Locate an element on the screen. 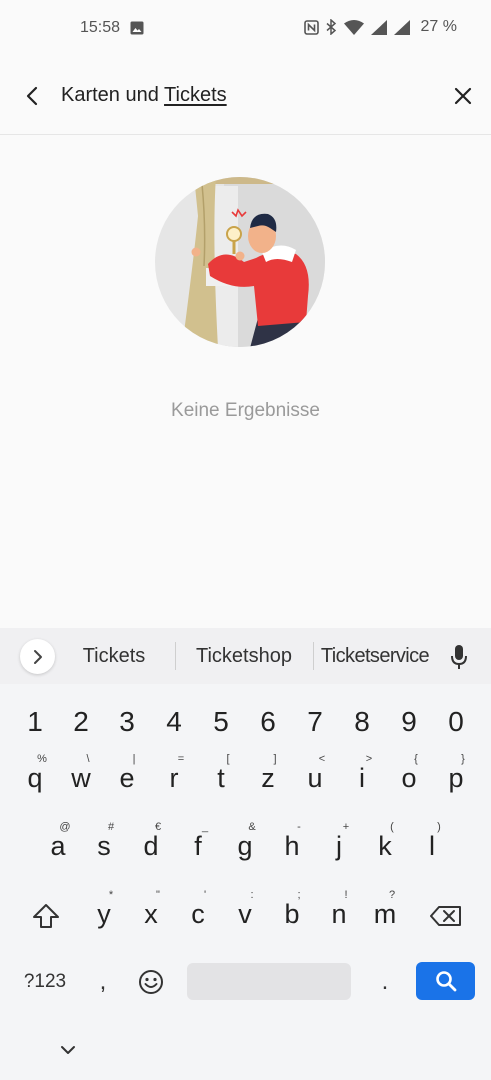 The image size is (491, 1080). shift-icon is located at coordinates (46, 916).